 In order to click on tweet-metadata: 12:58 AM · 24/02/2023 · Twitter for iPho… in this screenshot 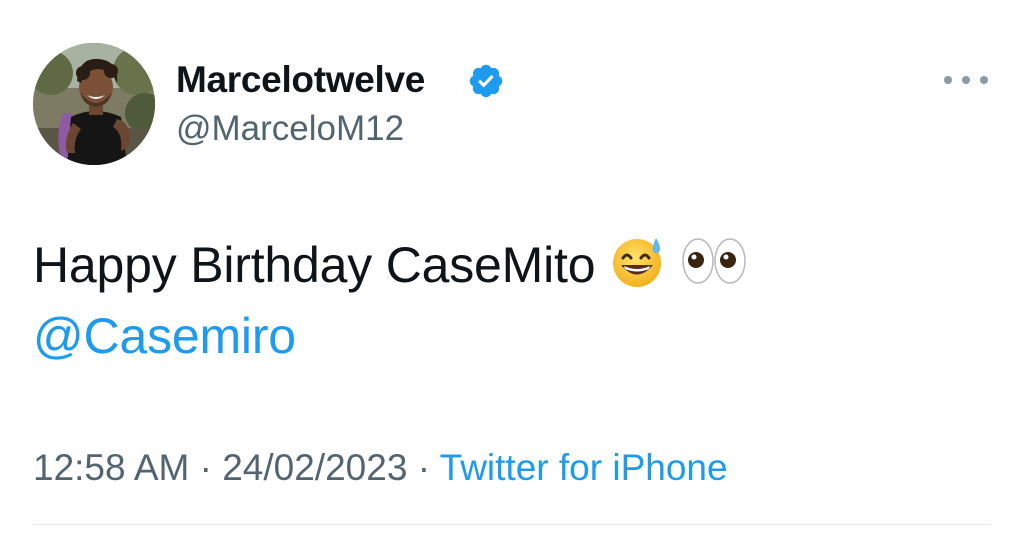, I will do `click(380, 468)`.